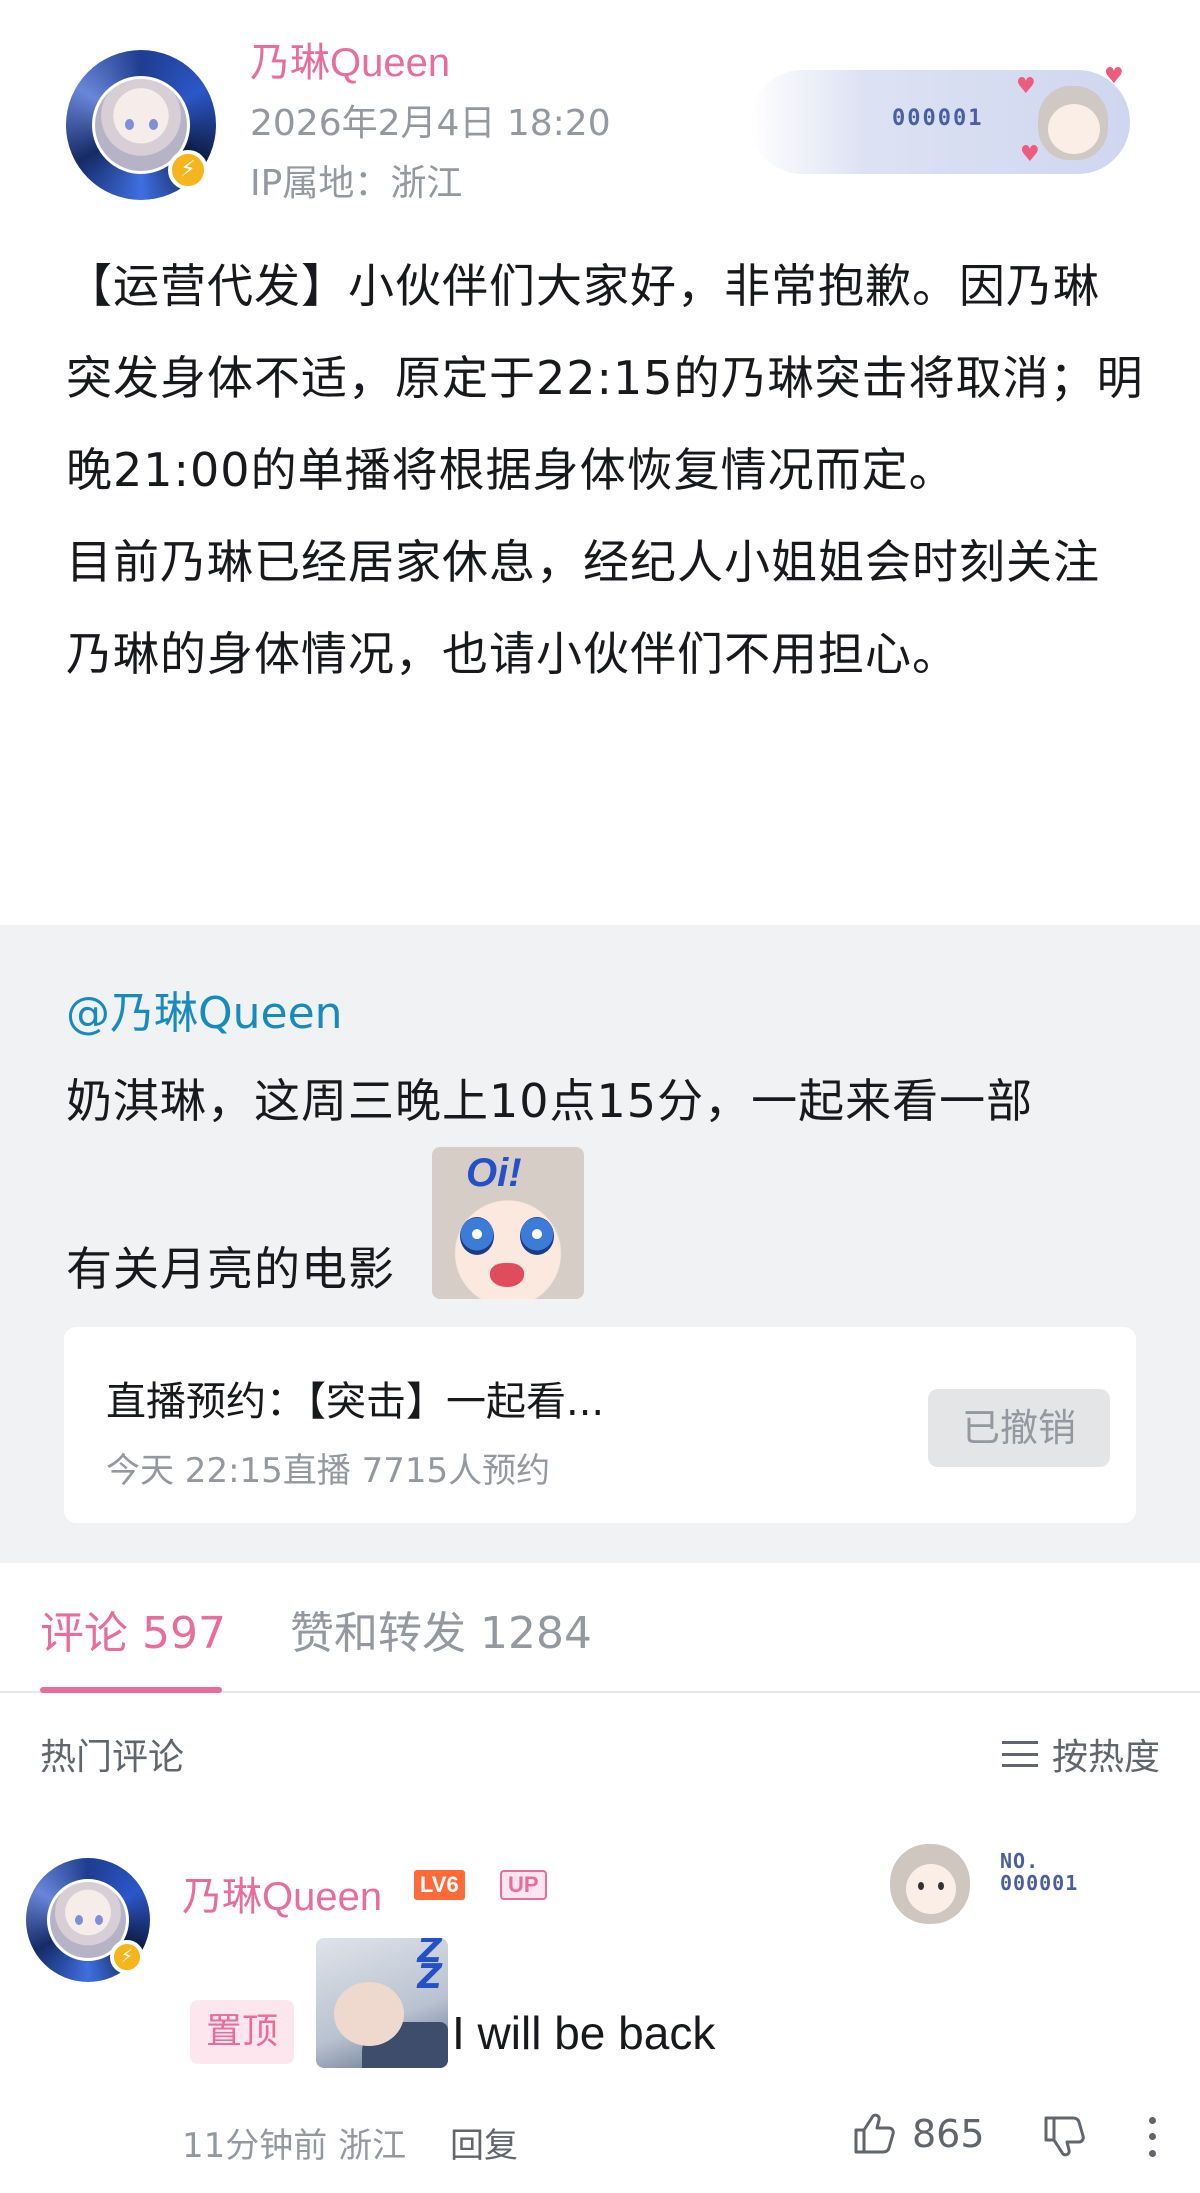 This screenshot has height=2193, width=1200. What do you see at coordinates (441, 1629) in the screenshot?
I see `tab-likes-reposts: 赞和转发 1284` at bounding box center [441, 1629].